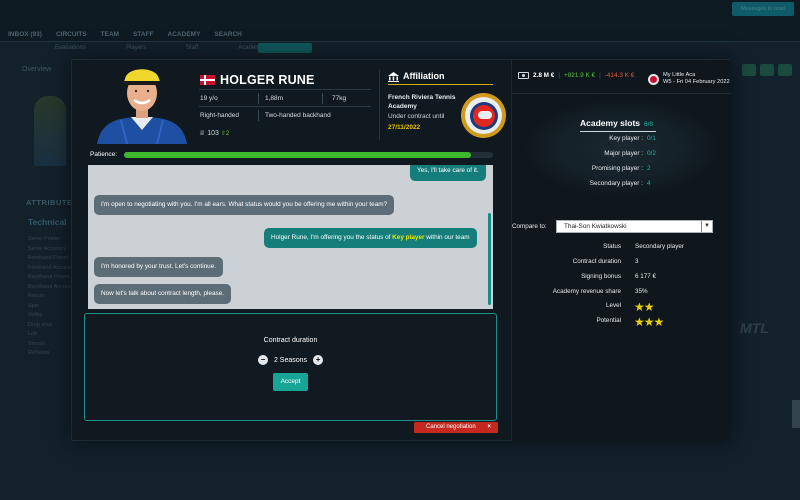 The height and width of the screenshot is (500, 800). I want to click on player-name-row: HOLGER RUNE, so click(257, 80).